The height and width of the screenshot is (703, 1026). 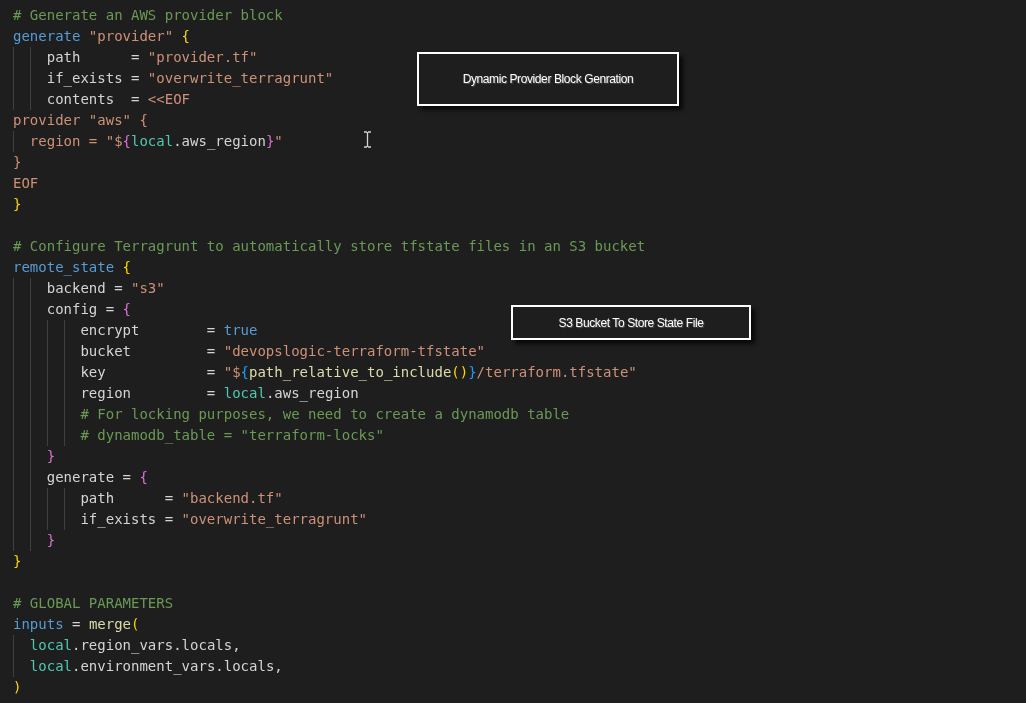 I want to click on code-line: generate = {, so click(x=80, y=477).